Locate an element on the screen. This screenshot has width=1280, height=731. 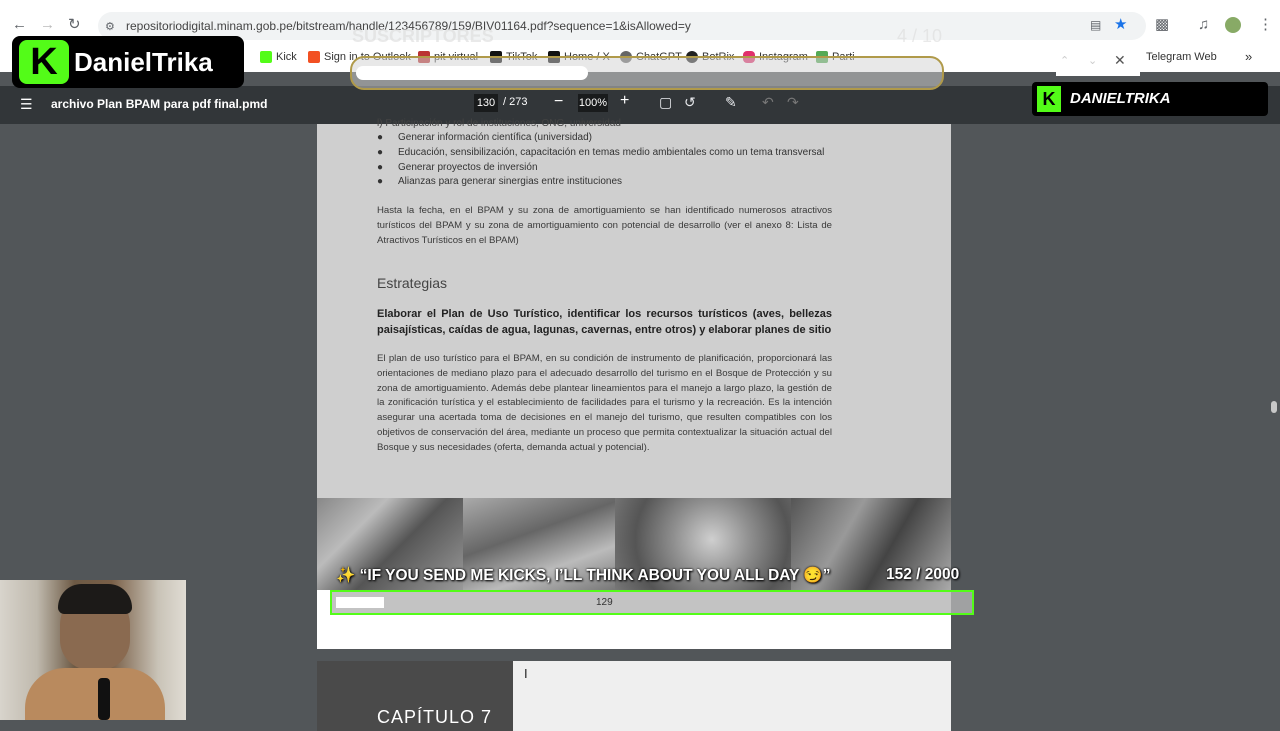
page-number-input: 130 is located at coordinates (486, 103).